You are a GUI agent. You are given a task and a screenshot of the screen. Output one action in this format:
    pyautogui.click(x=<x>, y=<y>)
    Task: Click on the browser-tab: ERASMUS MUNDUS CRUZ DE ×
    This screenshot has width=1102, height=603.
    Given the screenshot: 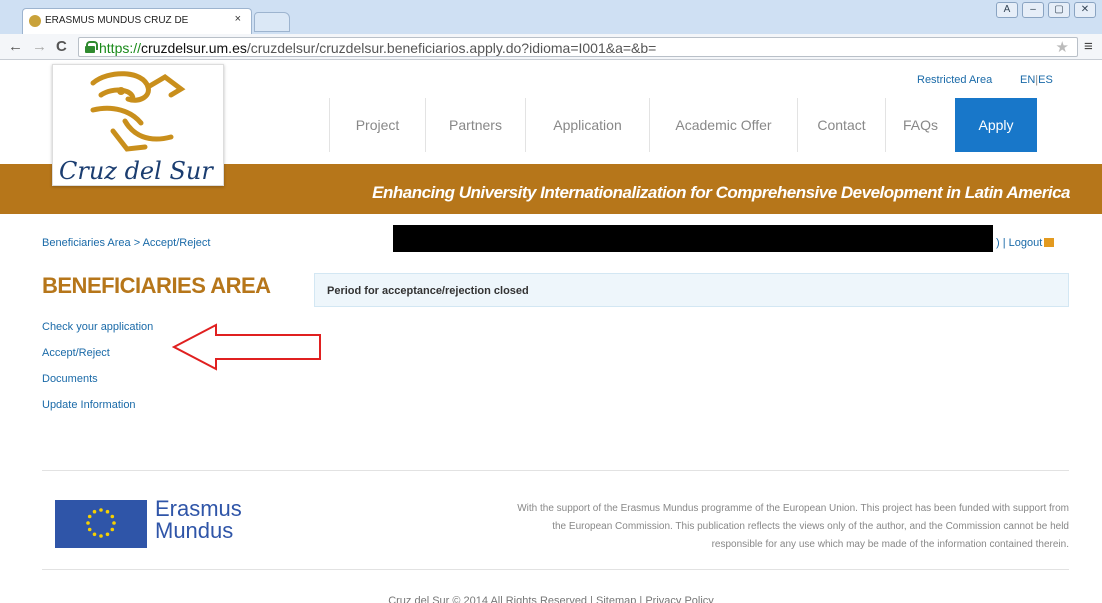 What is the action you would take?
    pyautogui.click(x=137, y=21)
    